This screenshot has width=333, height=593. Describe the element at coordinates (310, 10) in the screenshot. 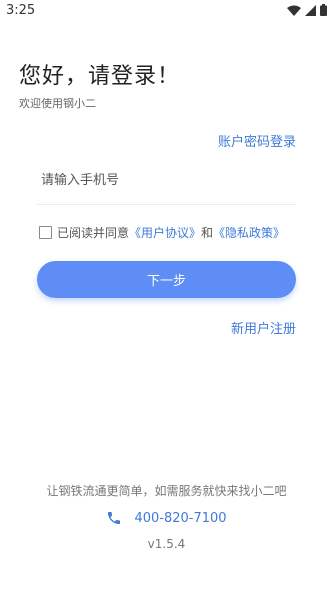

I see `signal-icon` at that location.